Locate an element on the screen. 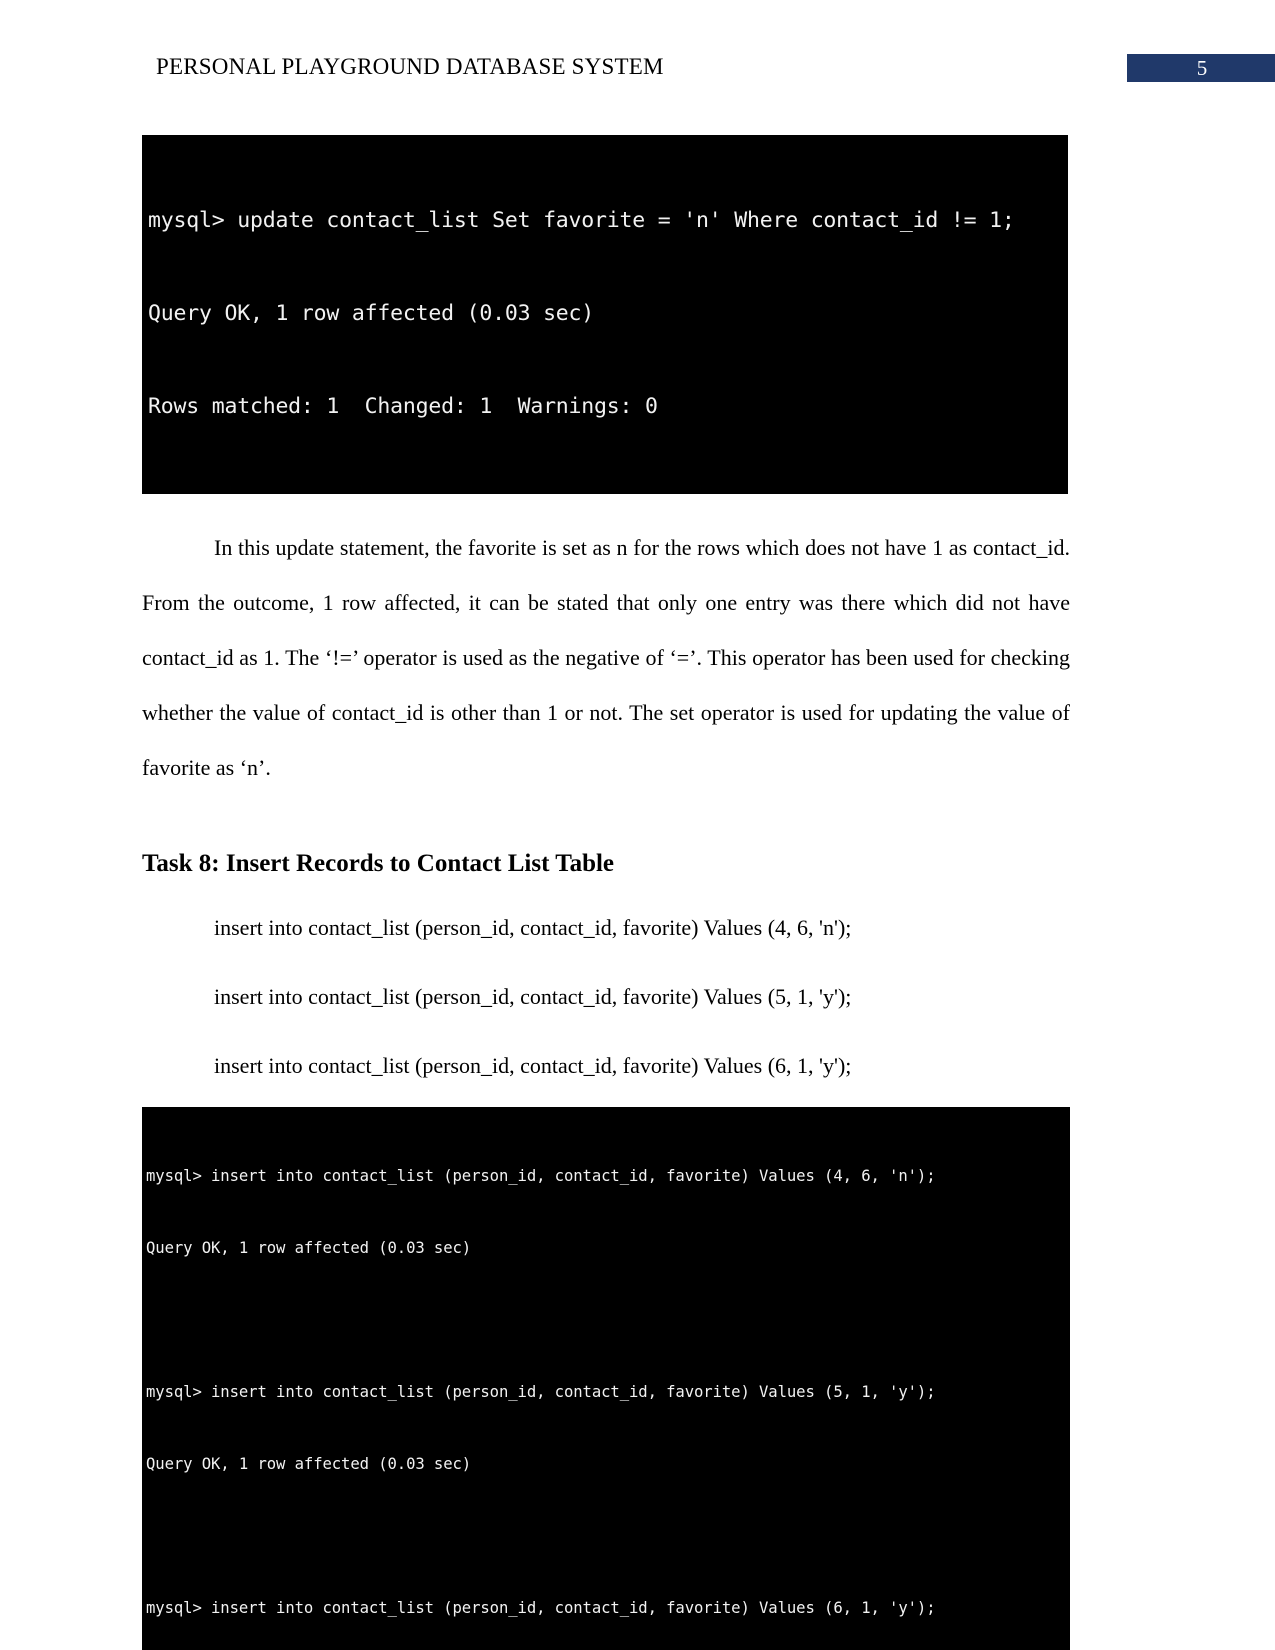 The height and width of the screenshot is (1650, 1275). page-header: PERSONAL PLAYGROUND DATABASE SYSTEM 5 is located at coordinates (637, 70).